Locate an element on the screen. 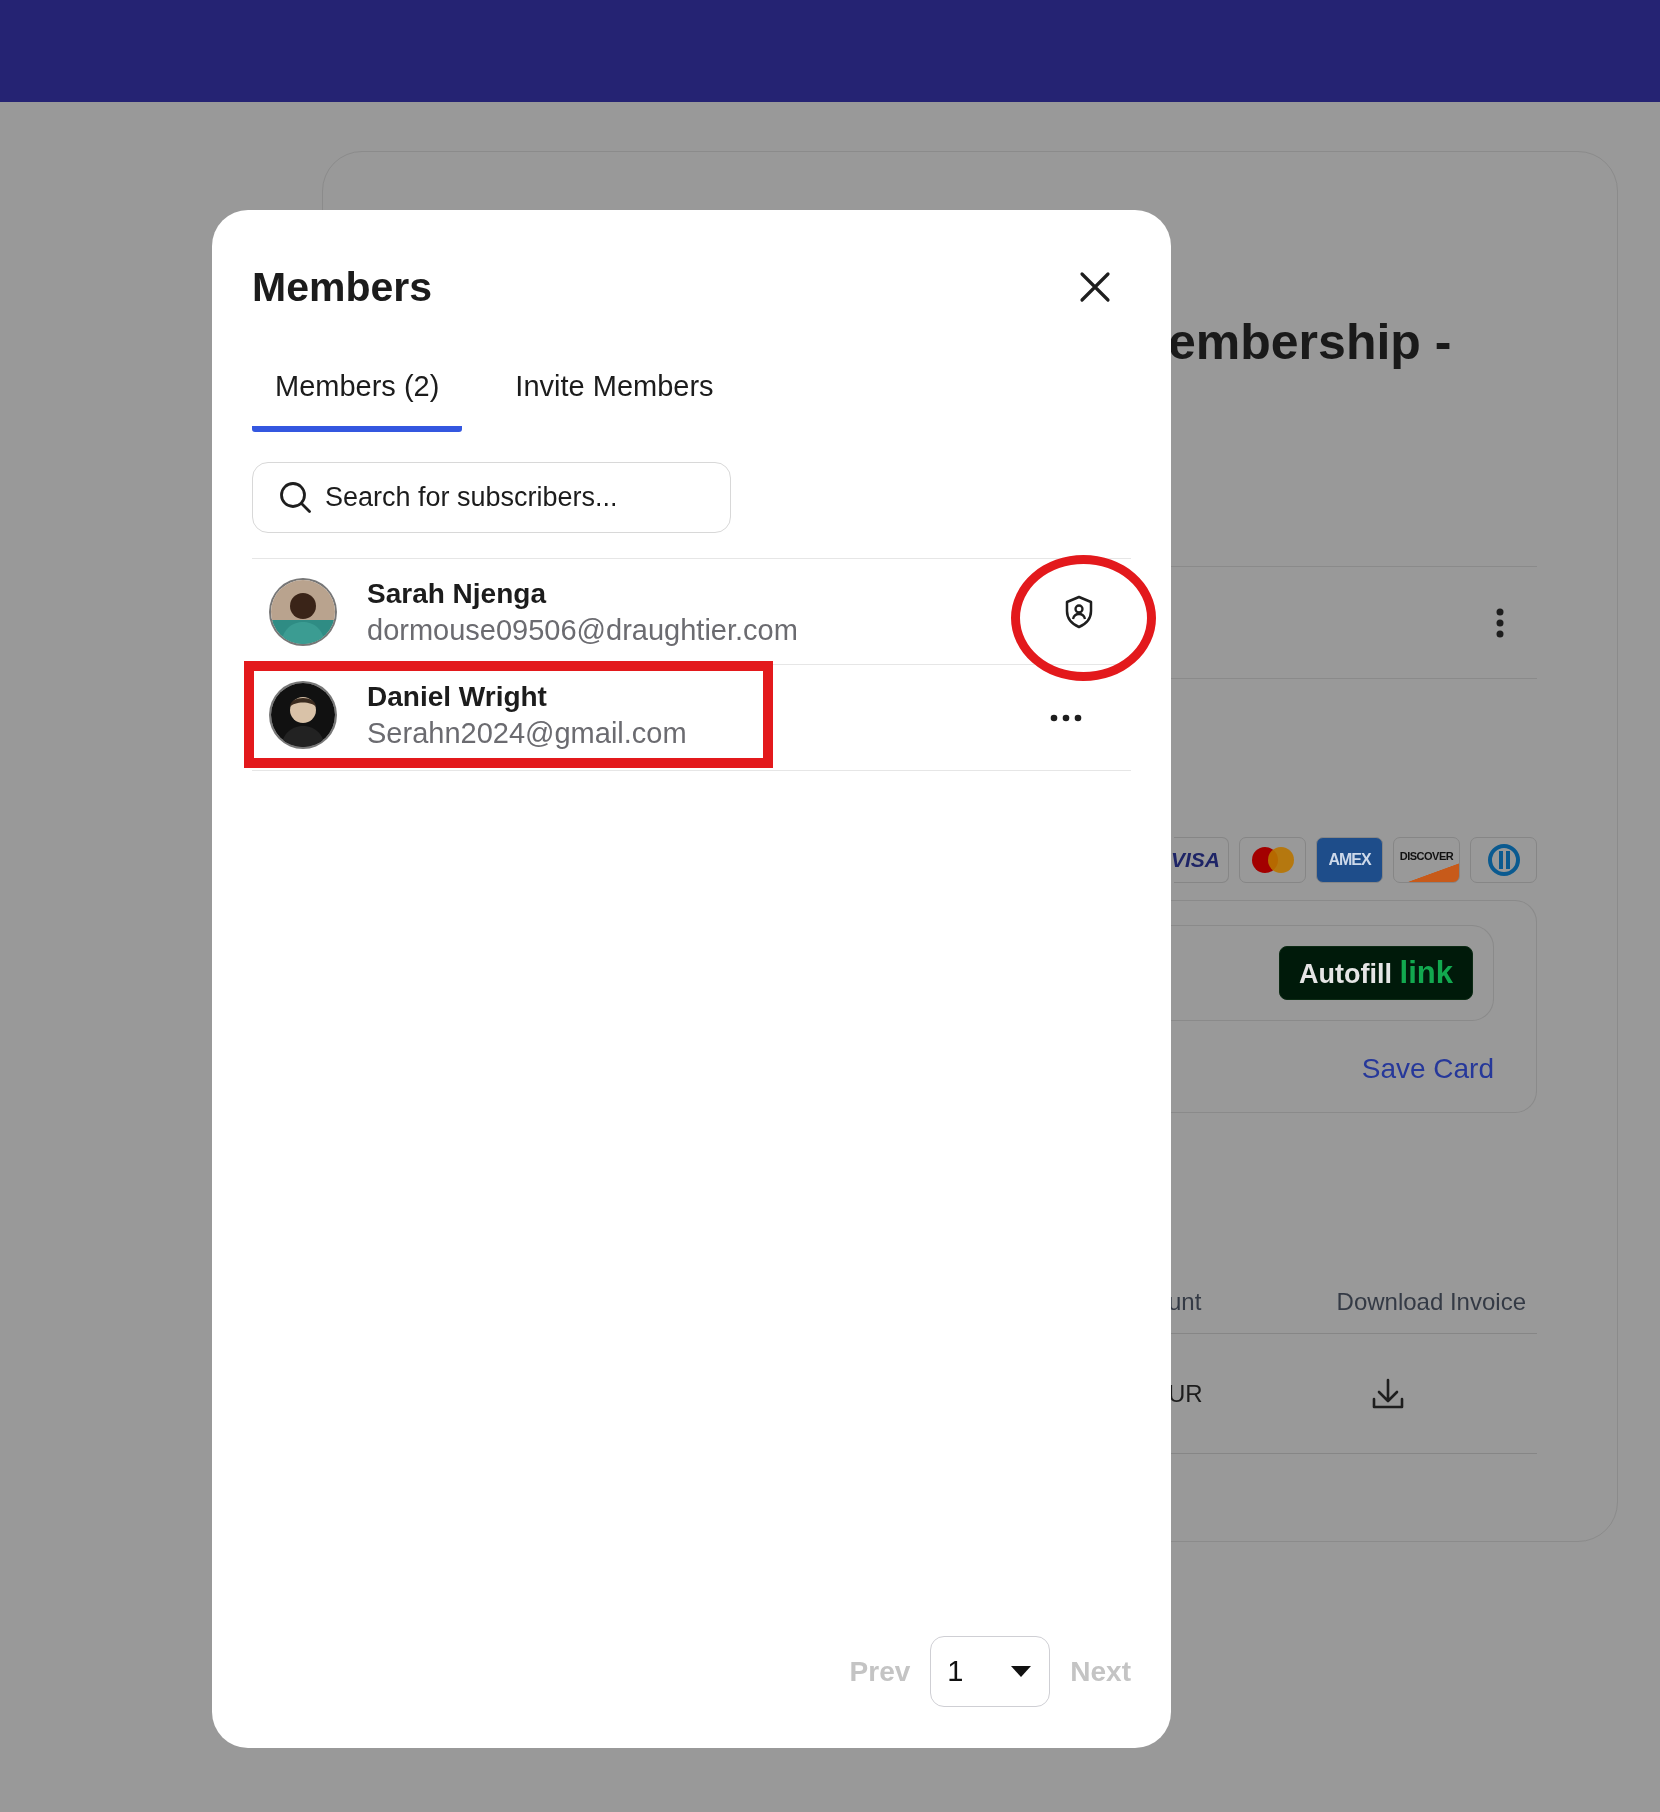 This screenshot has height=1812, width=1660. caret-icon is located at coordinates (1021, 1671).